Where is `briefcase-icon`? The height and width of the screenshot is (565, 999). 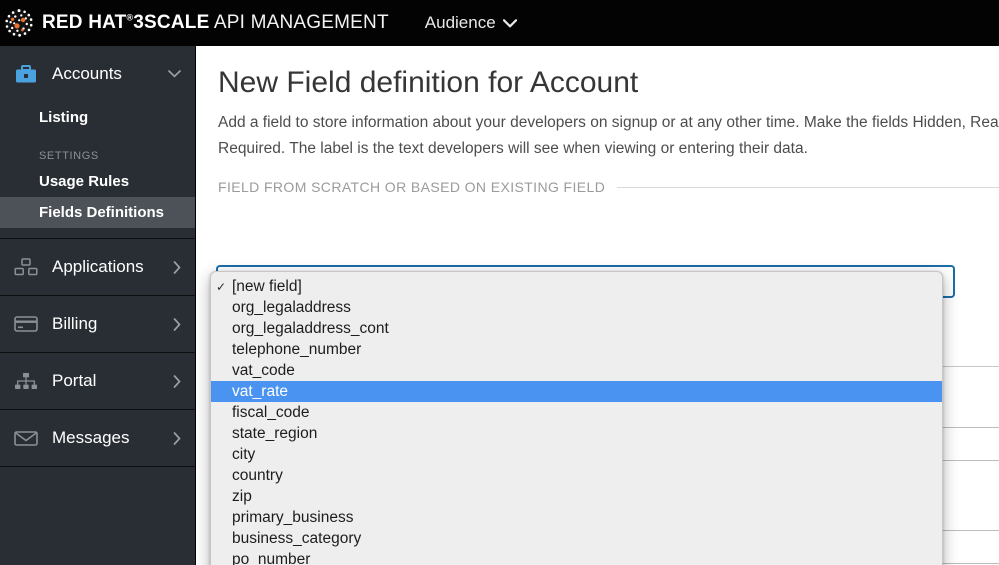 briefcase-icon is located at coordinates (26, 74).